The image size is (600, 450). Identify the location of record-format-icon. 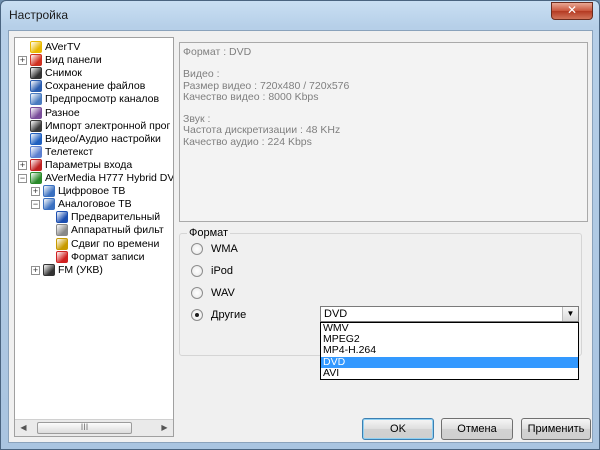
(62, 256).